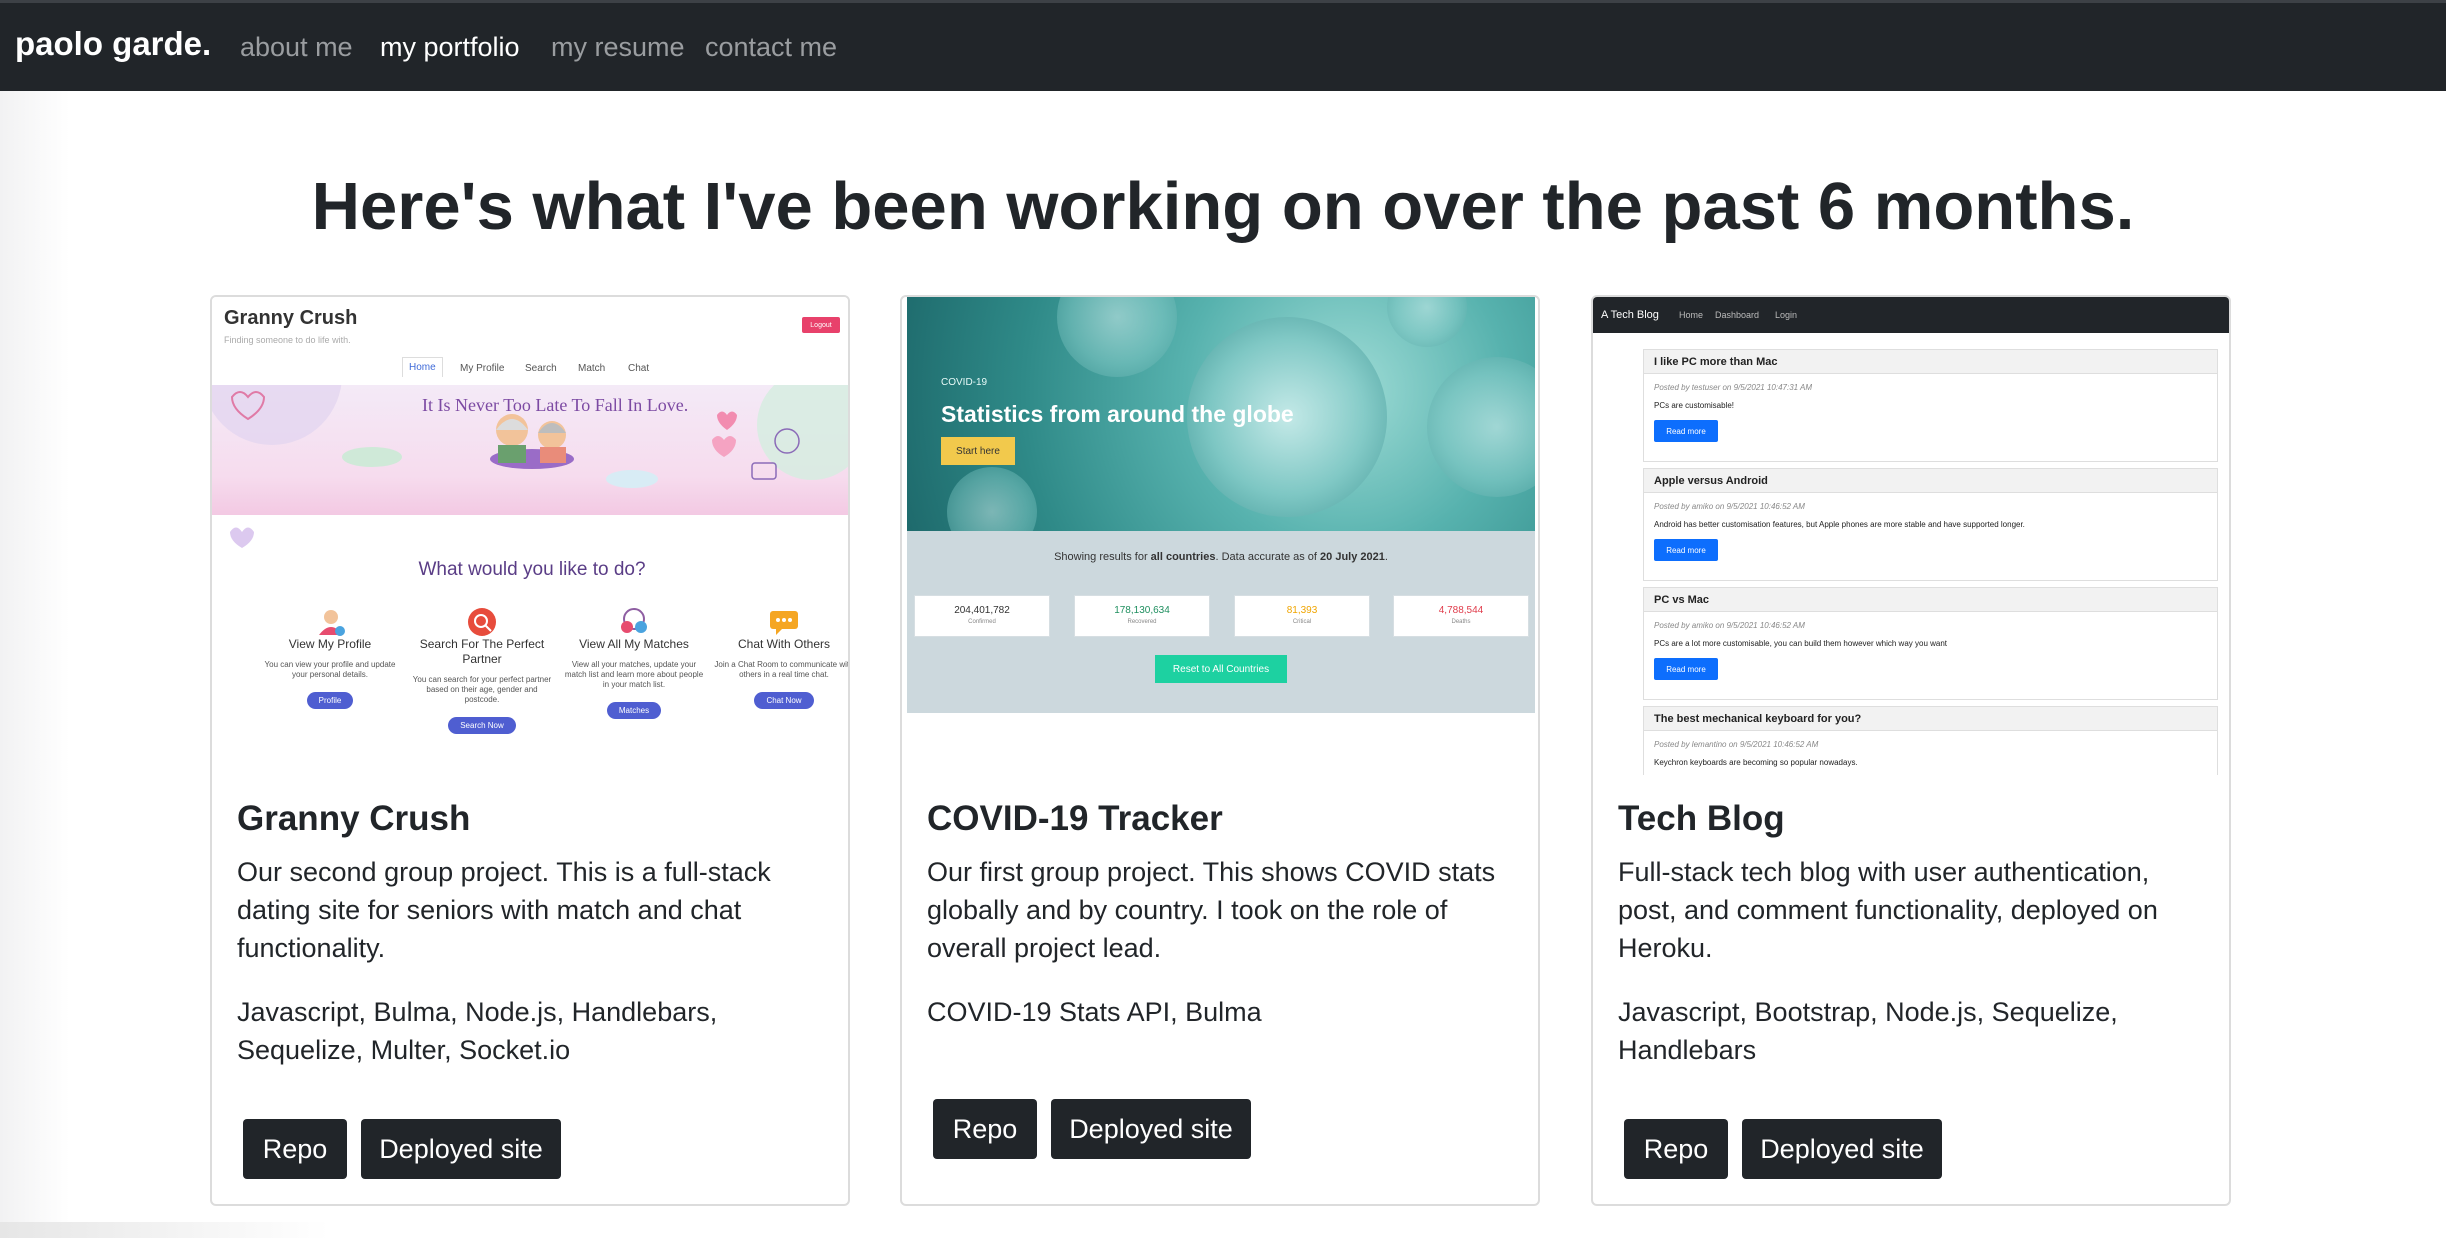 Image resolution: width=2446 pixels, height=1238 pixels. What do you see at coordinates (541, 368) in the screenshot?
I see `gc-tab-search: Search` at bounding box center [541, 368].